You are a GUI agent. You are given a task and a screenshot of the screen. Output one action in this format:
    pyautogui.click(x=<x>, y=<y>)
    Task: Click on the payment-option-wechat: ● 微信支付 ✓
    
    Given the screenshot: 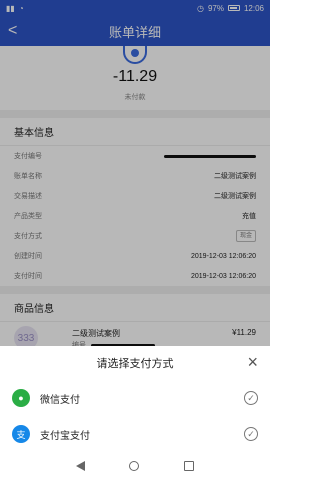 What is the action you would take?
    pyautogui.click(x=135, y=398)
    